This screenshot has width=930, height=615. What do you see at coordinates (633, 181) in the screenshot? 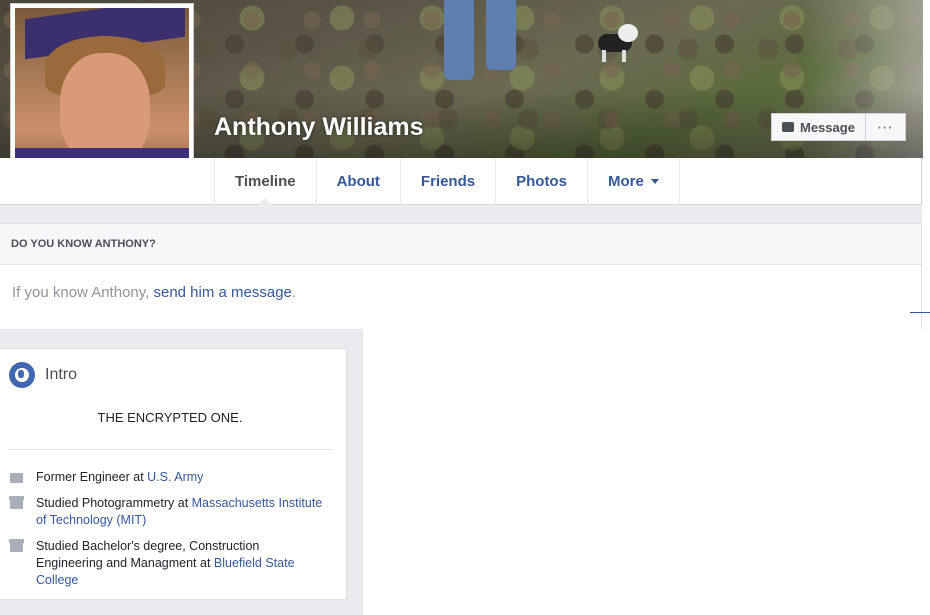
I see `tab-more: More` at bounding box center [633, 181].